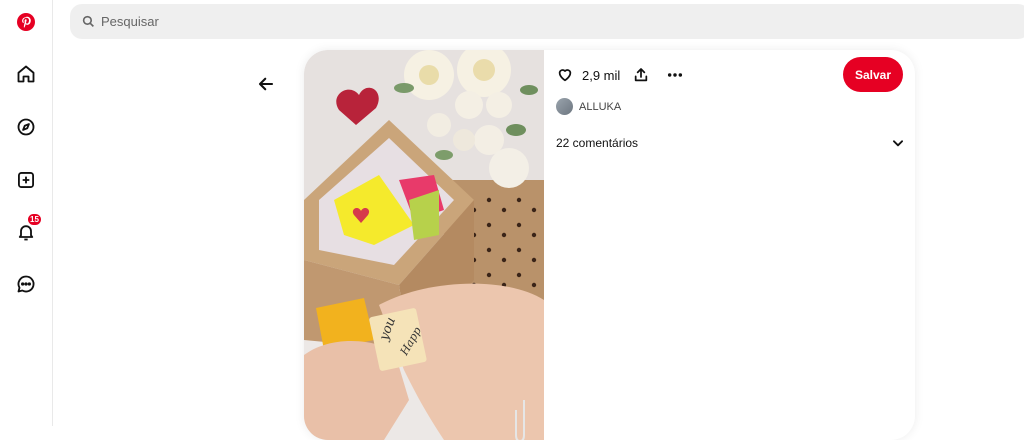 The image size is (1024, 440). What do you see at coordinates (730, 143) in the screenshot?
I see `comments-toggle: 22 comentários` at bounding box center [730, 143].